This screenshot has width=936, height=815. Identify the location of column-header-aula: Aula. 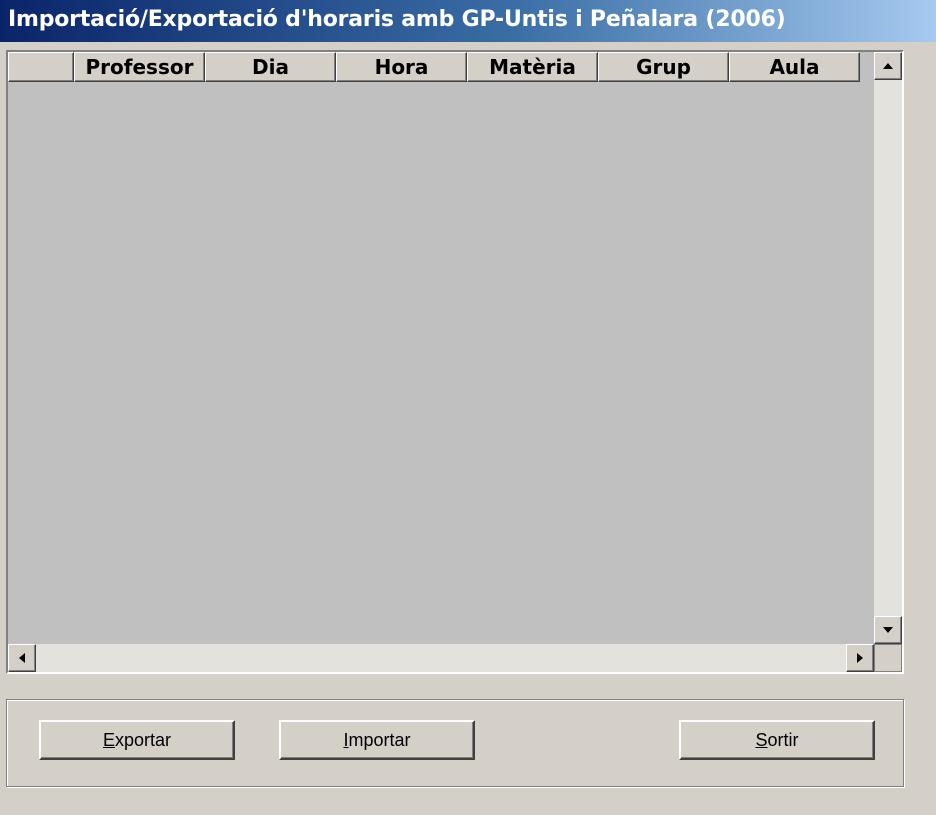
(794, 67).